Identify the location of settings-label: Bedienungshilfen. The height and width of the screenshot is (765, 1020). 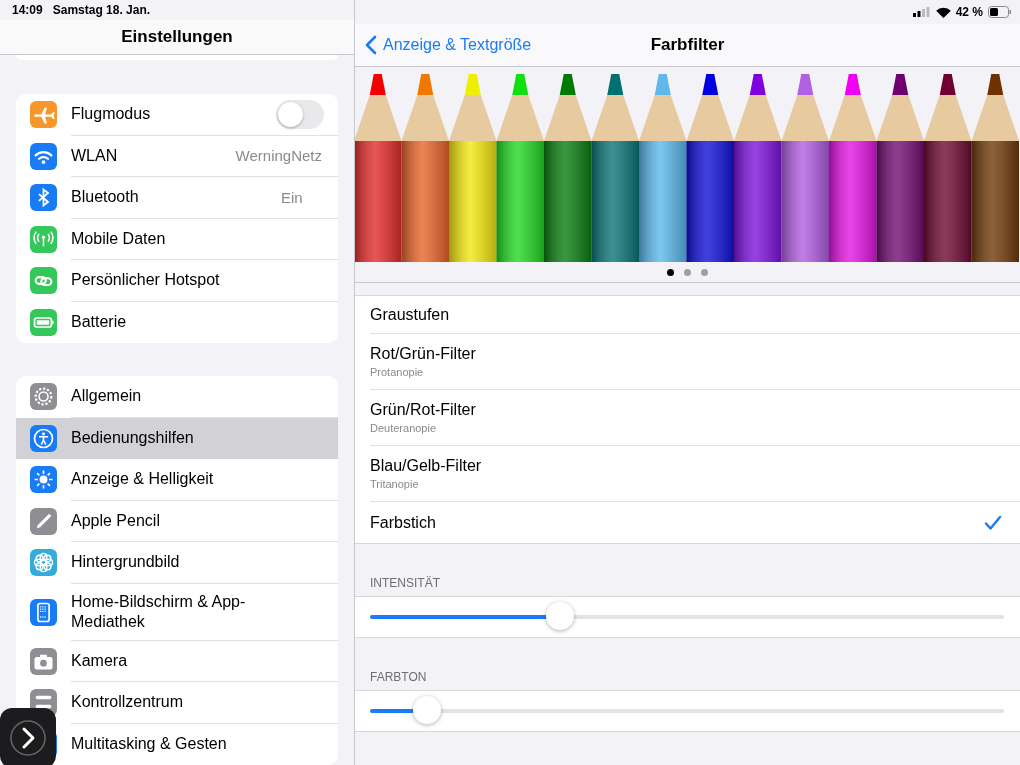
(133, 437).